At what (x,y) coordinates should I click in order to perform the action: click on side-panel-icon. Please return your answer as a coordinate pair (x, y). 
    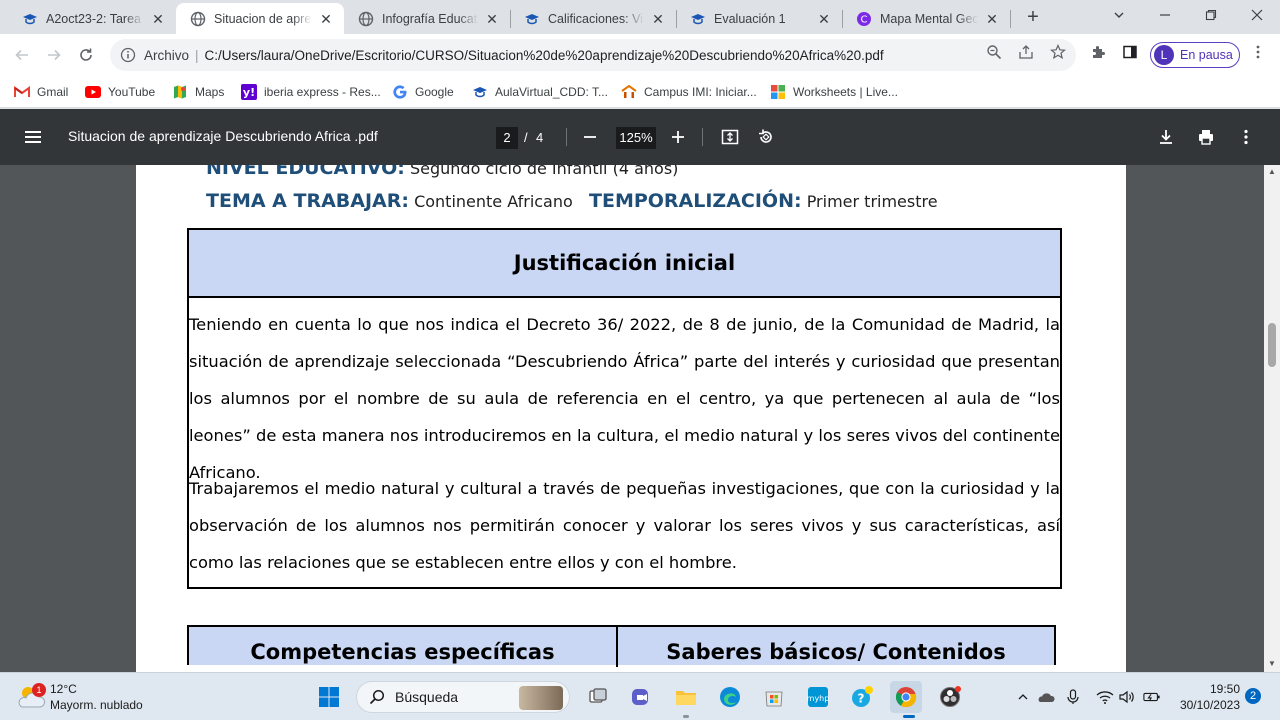
    Looking at the image, I should click on (1130, 52).